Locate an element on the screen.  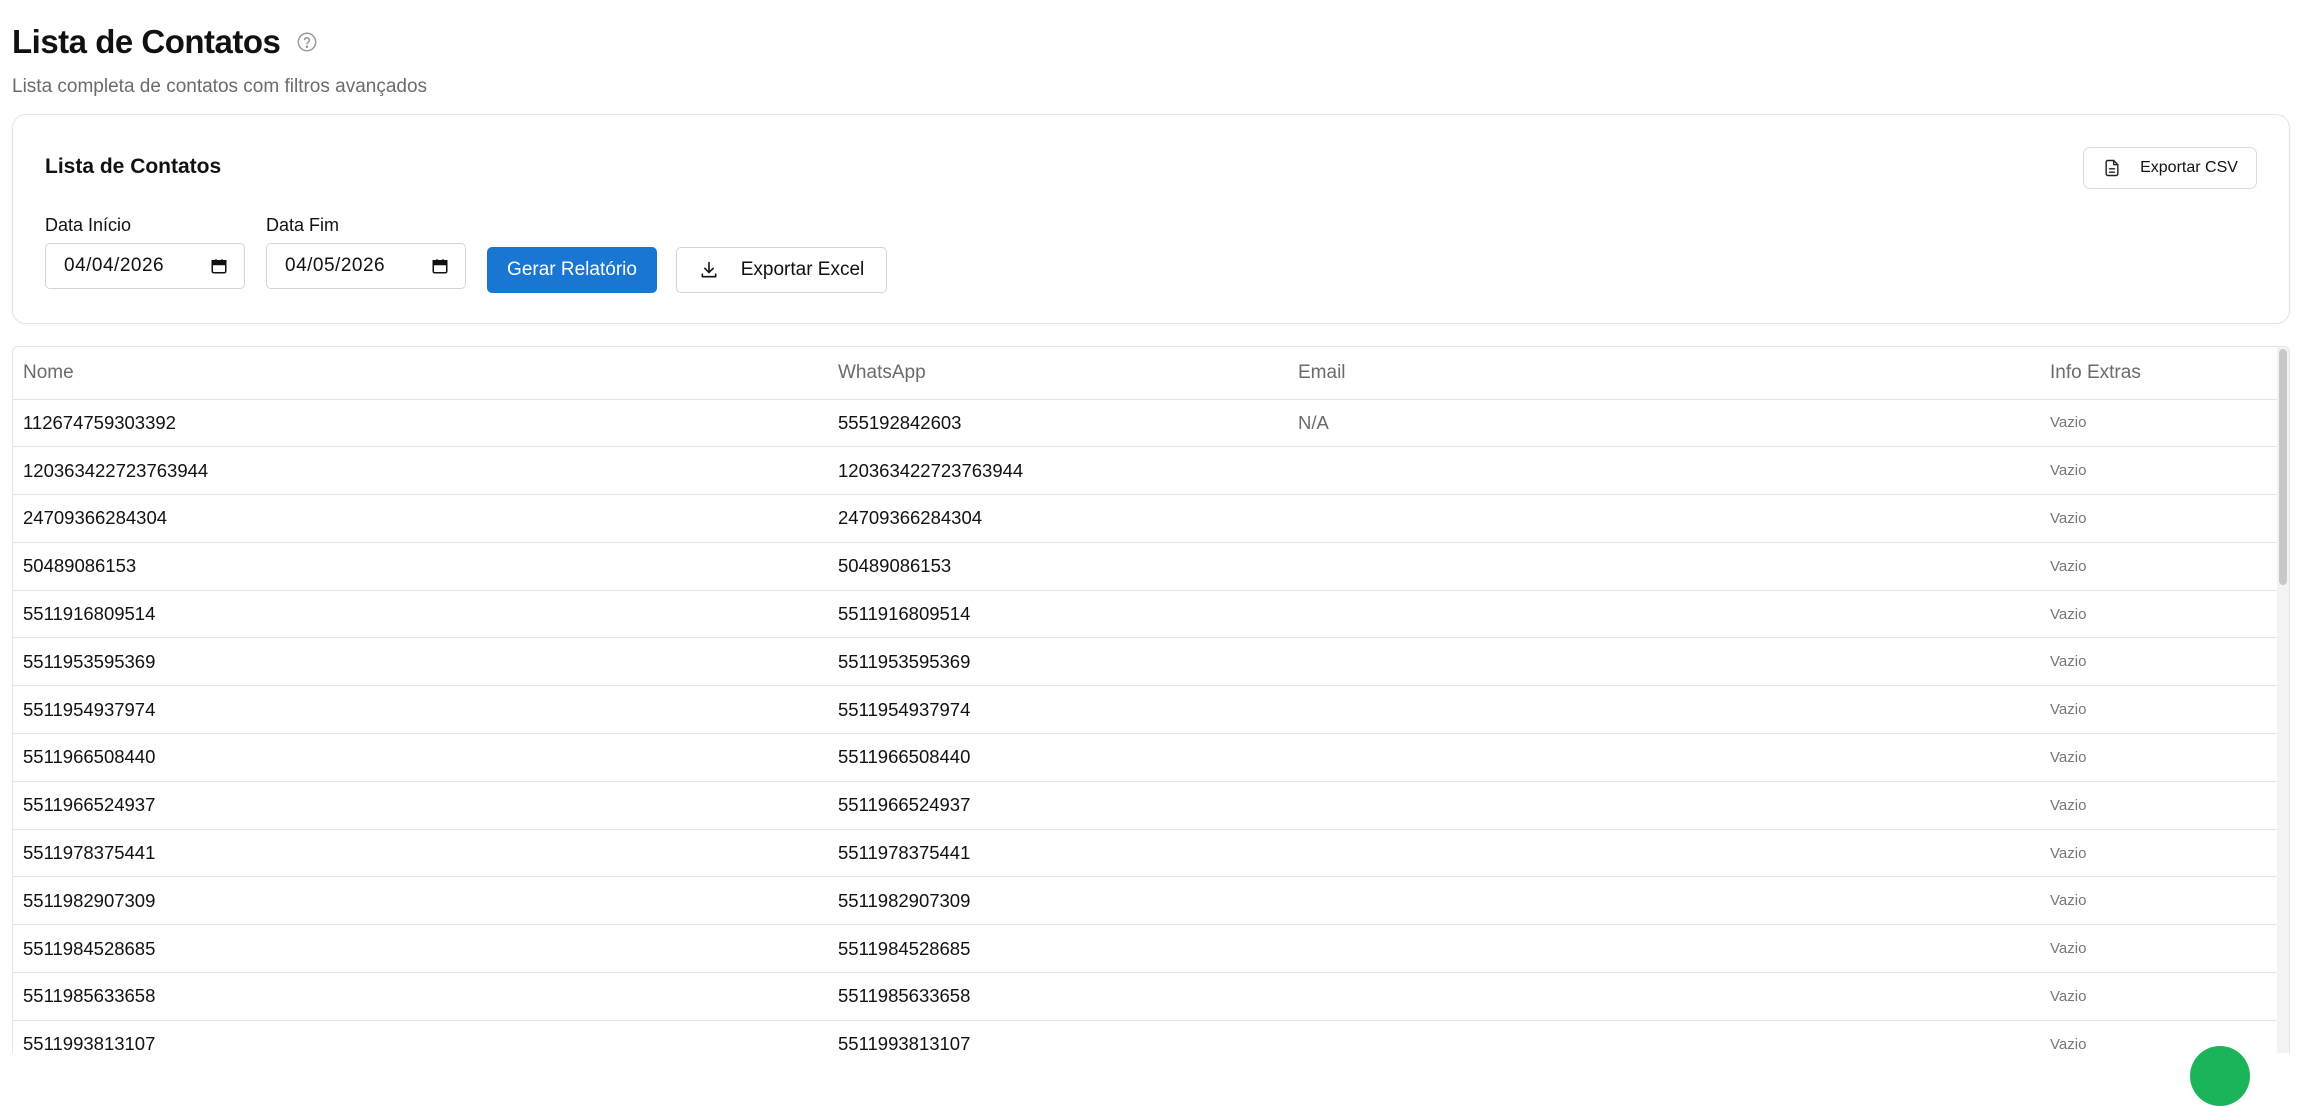
end-date-input: 04/05/2026 is located at coordinates (366, 266).